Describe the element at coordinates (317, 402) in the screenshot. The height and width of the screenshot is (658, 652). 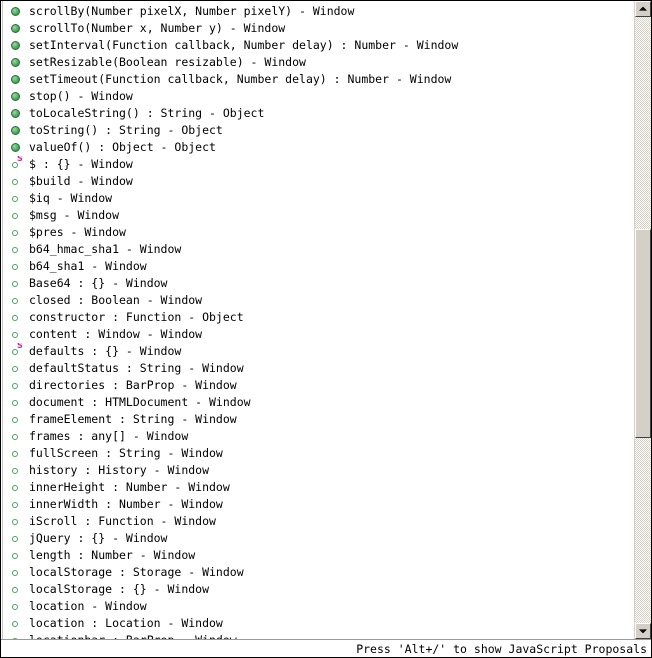
I see `proposal-row: document : HTMLDocument - Window` at that location.